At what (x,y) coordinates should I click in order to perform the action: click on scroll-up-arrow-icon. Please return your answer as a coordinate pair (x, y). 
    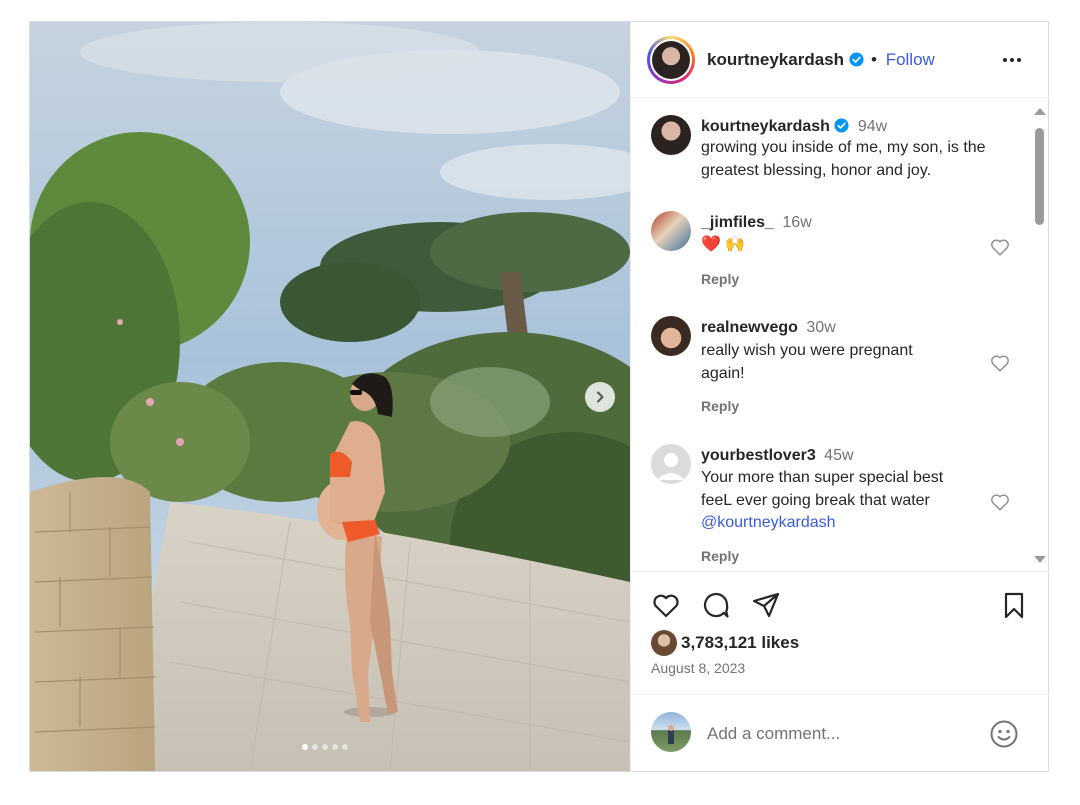
    Looking at the image, I should click on (1040, 111).